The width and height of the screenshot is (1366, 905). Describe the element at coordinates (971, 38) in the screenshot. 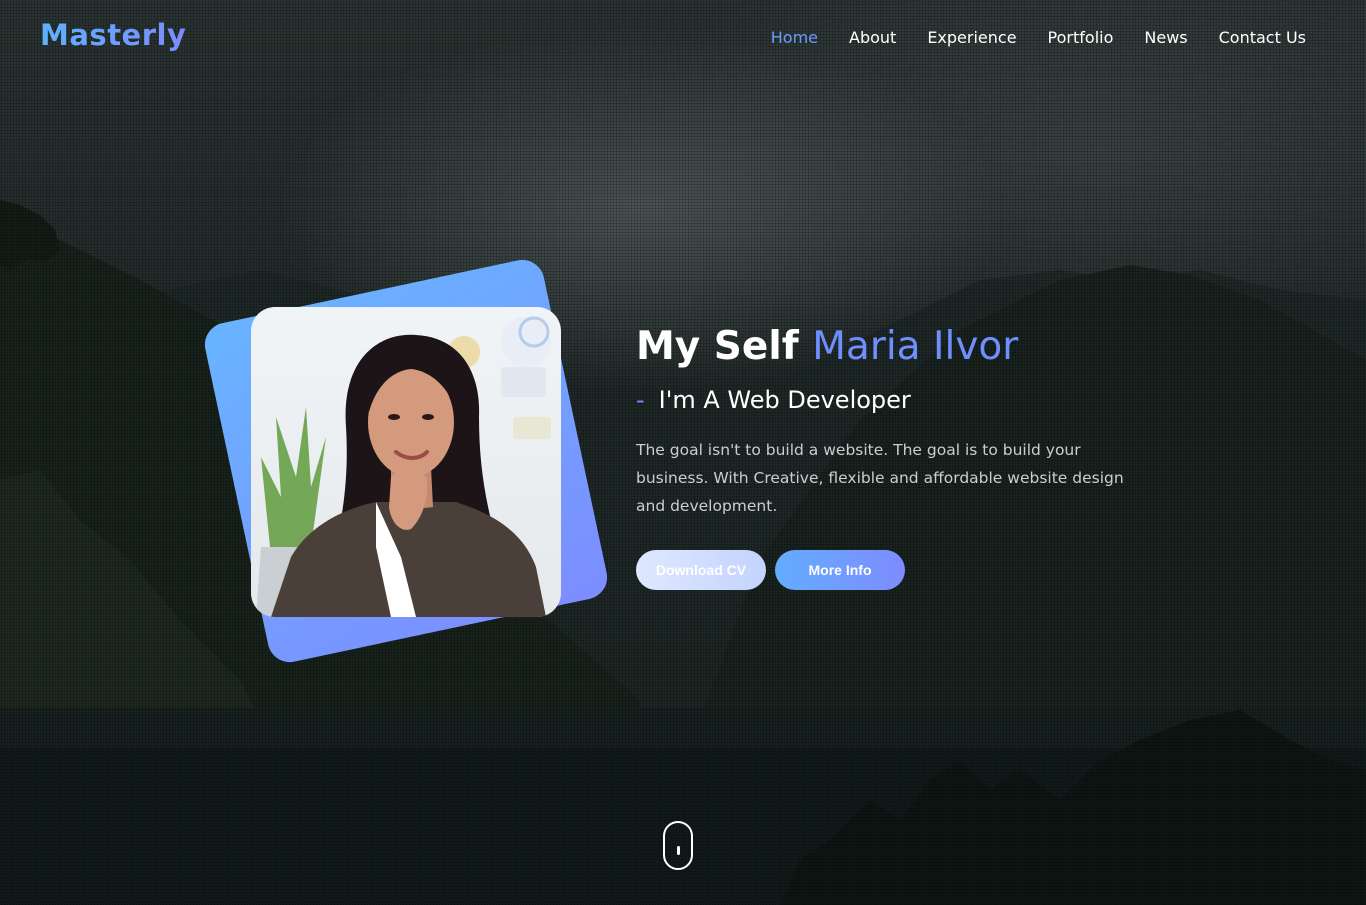

I see `nav-experience: Experience` at that location.